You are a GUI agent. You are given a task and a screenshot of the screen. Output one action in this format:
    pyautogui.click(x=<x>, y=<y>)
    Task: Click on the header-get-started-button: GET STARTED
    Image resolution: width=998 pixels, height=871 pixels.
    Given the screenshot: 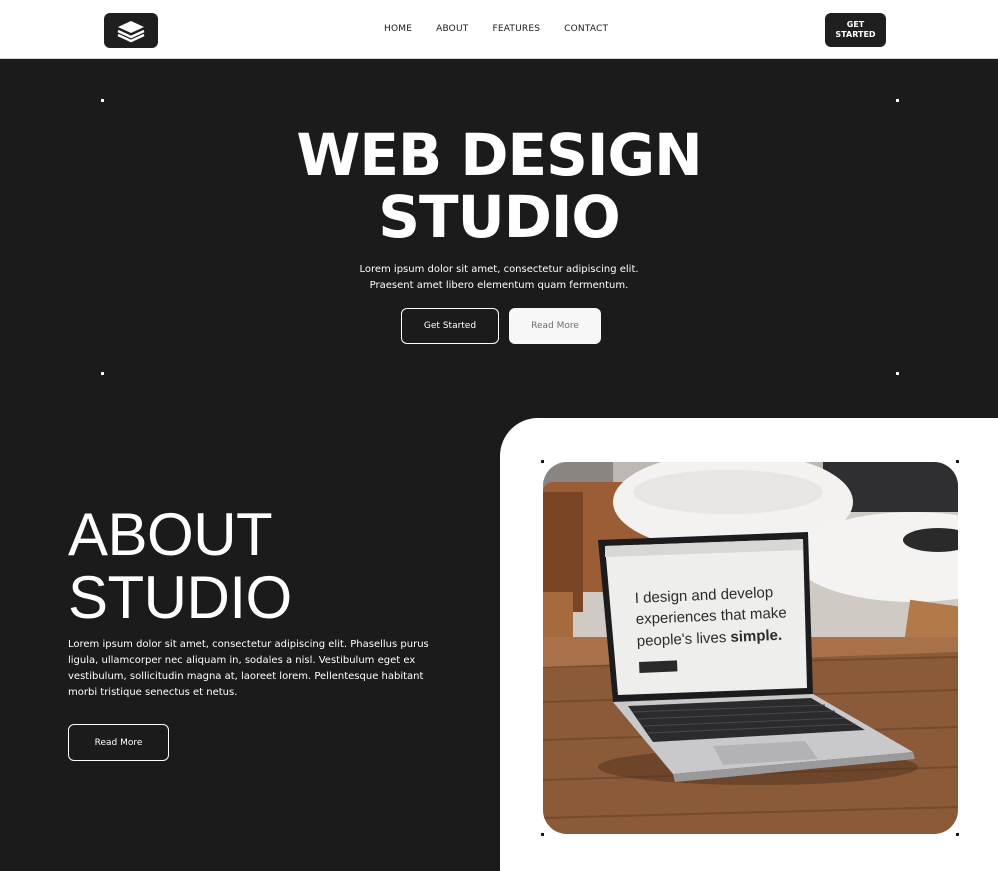 What is the action you would take?
    pyautogui.click(x=855, y=30)
    